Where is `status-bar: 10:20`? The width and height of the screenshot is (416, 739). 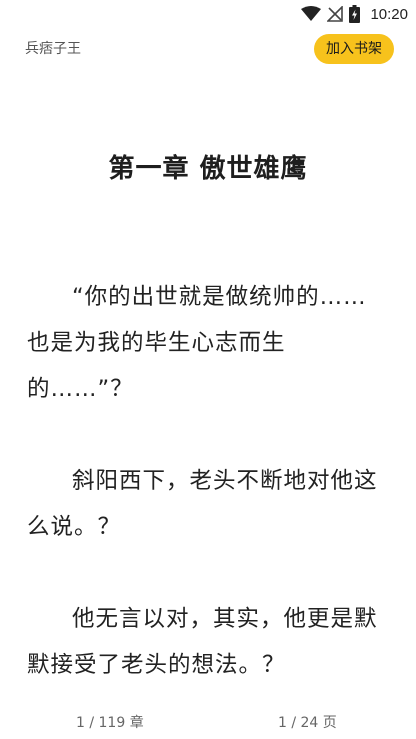
status-bar: 10:20 is located at coordinates (208, 14).